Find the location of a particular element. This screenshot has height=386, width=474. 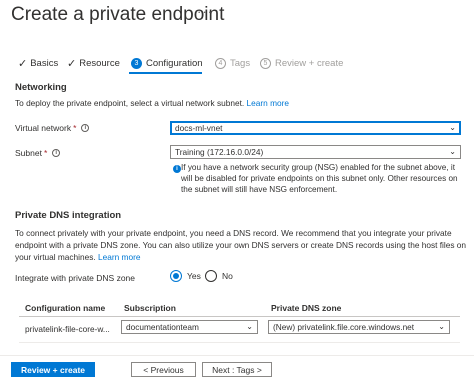

subnet-label: Subnet * i is located at coordinates (38, 153).